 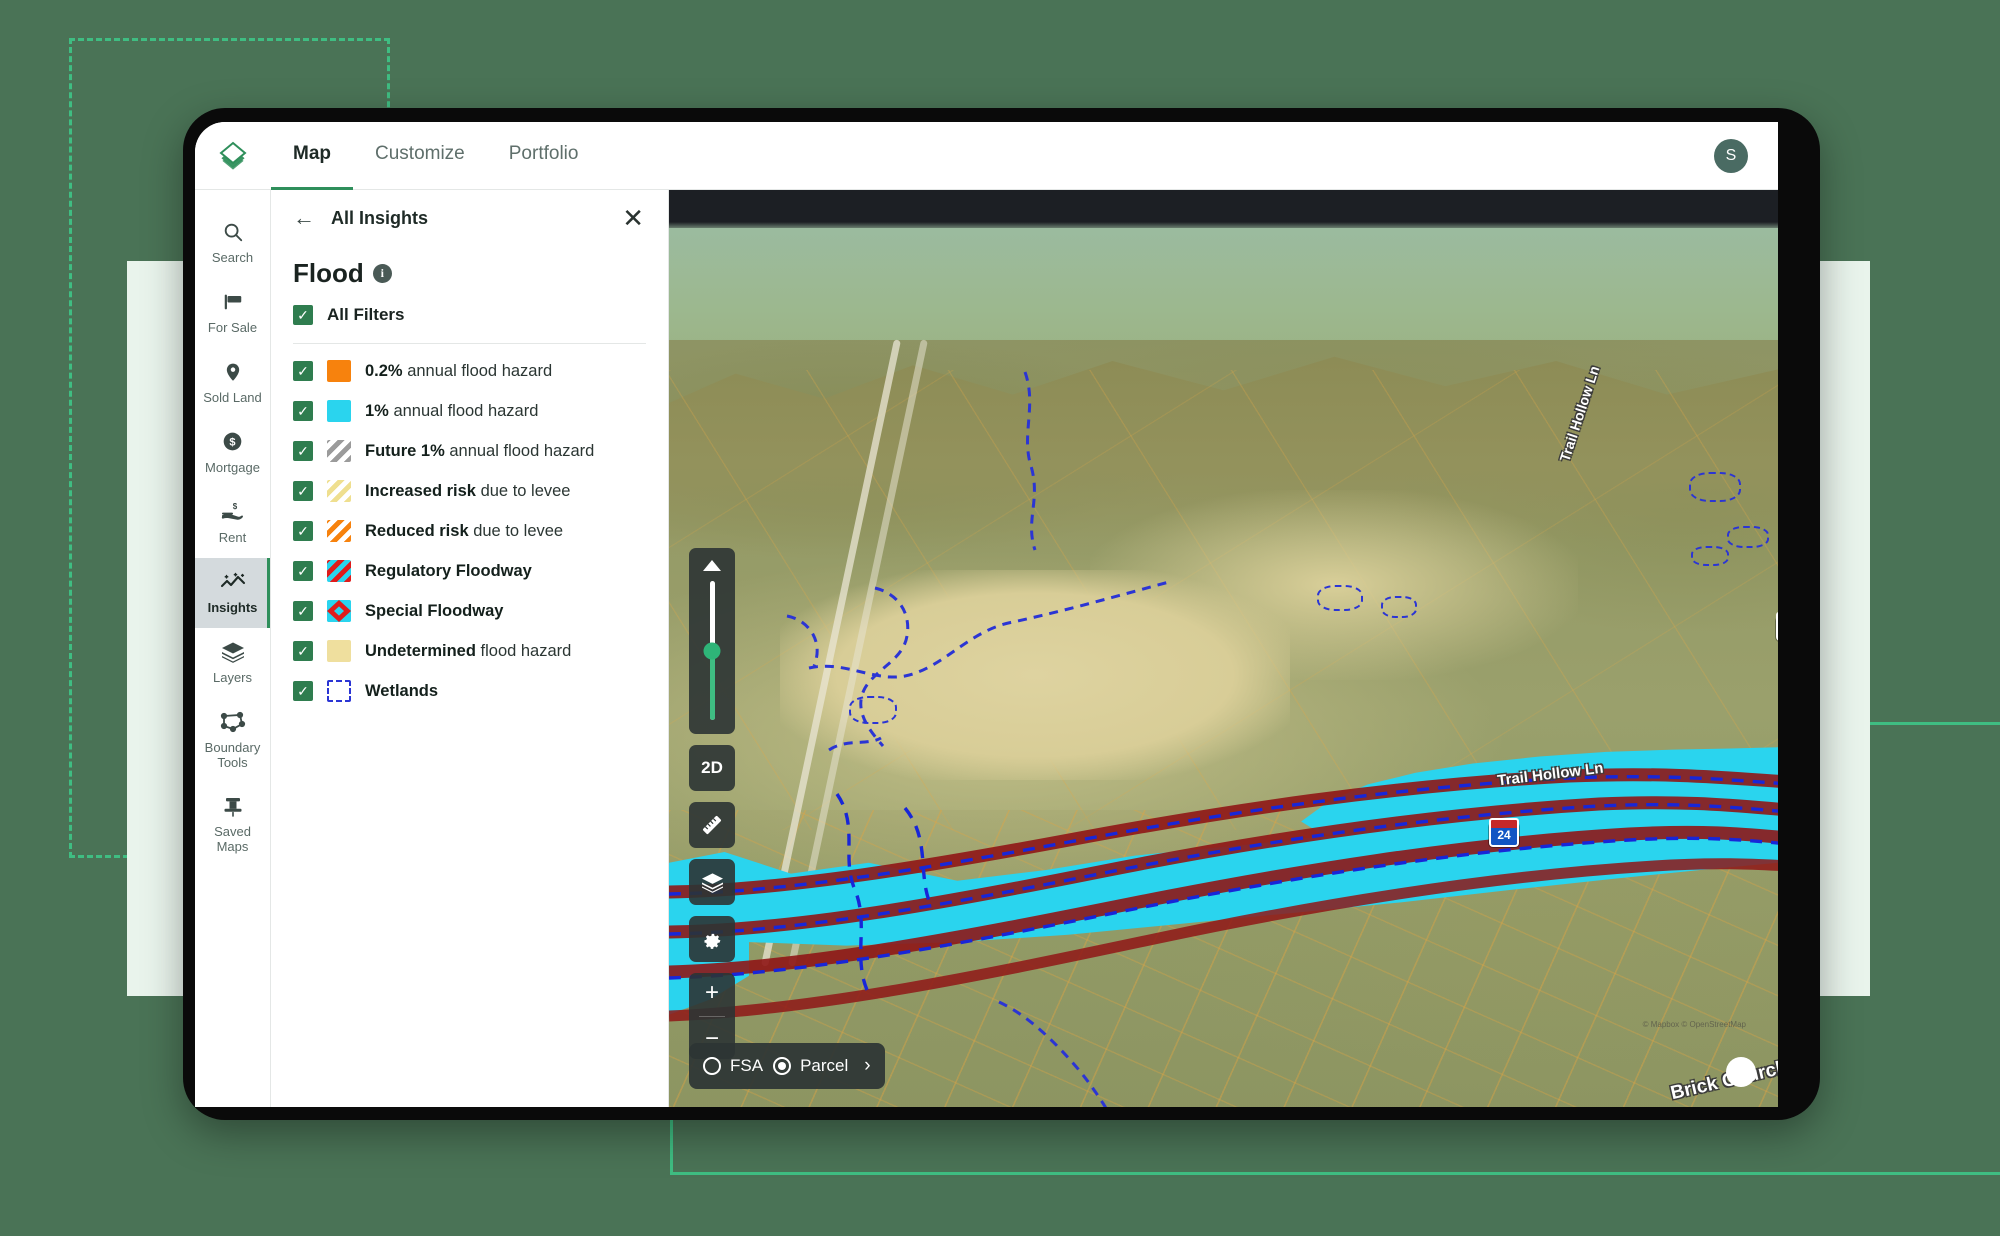 I want to click on legend-item-increased-risk: ✓ Increased risk due to levee, so click(x=469, y=491).